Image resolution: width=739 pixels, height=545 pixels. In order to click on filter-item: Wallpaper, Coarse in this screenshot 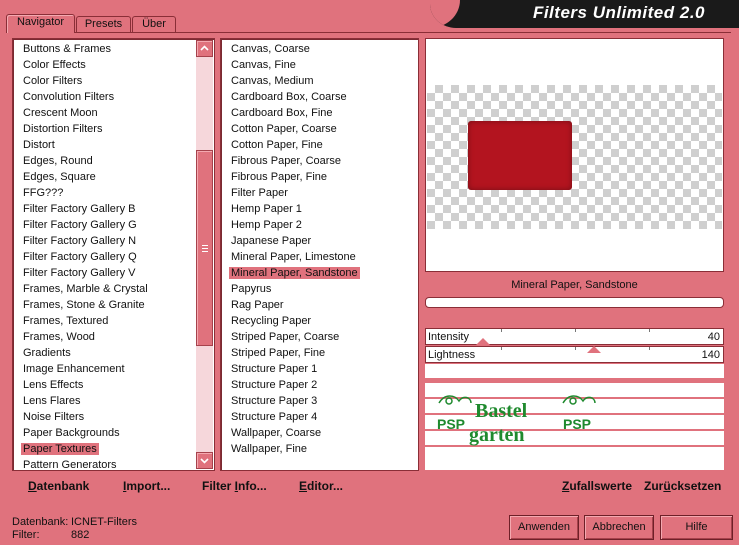, I will do `click(319, 433)`.